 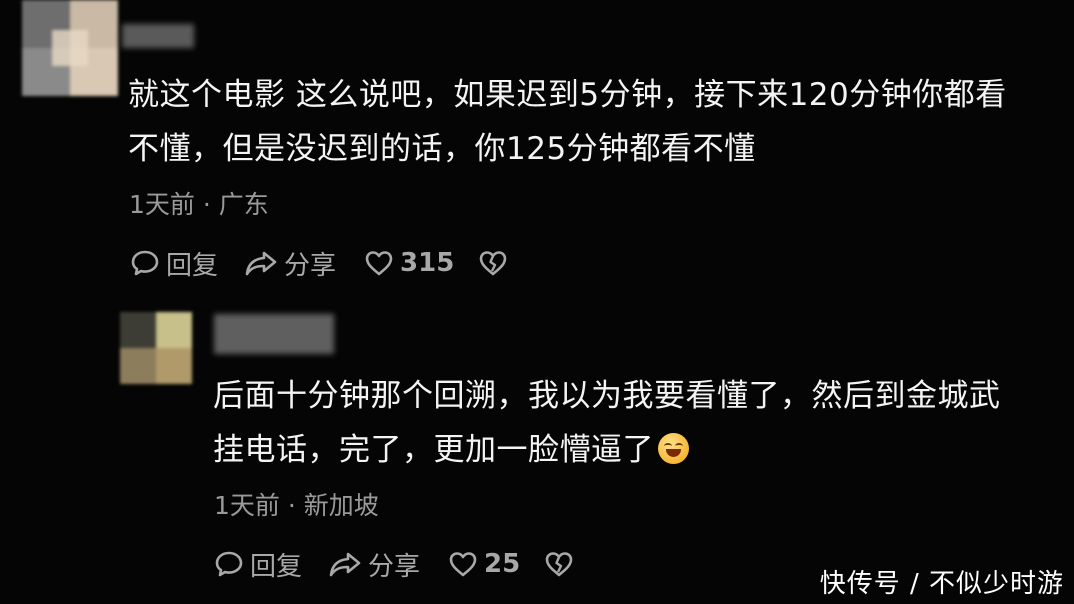 What do you see at coordinates (607, 423) in the screenshot?
I see `comment-text: 后面十分钟那个回溯，我以为我要看懂了，然后到金城武 挂电话，完了，更加一脸懵逼了` at bounding box center [607, 423].